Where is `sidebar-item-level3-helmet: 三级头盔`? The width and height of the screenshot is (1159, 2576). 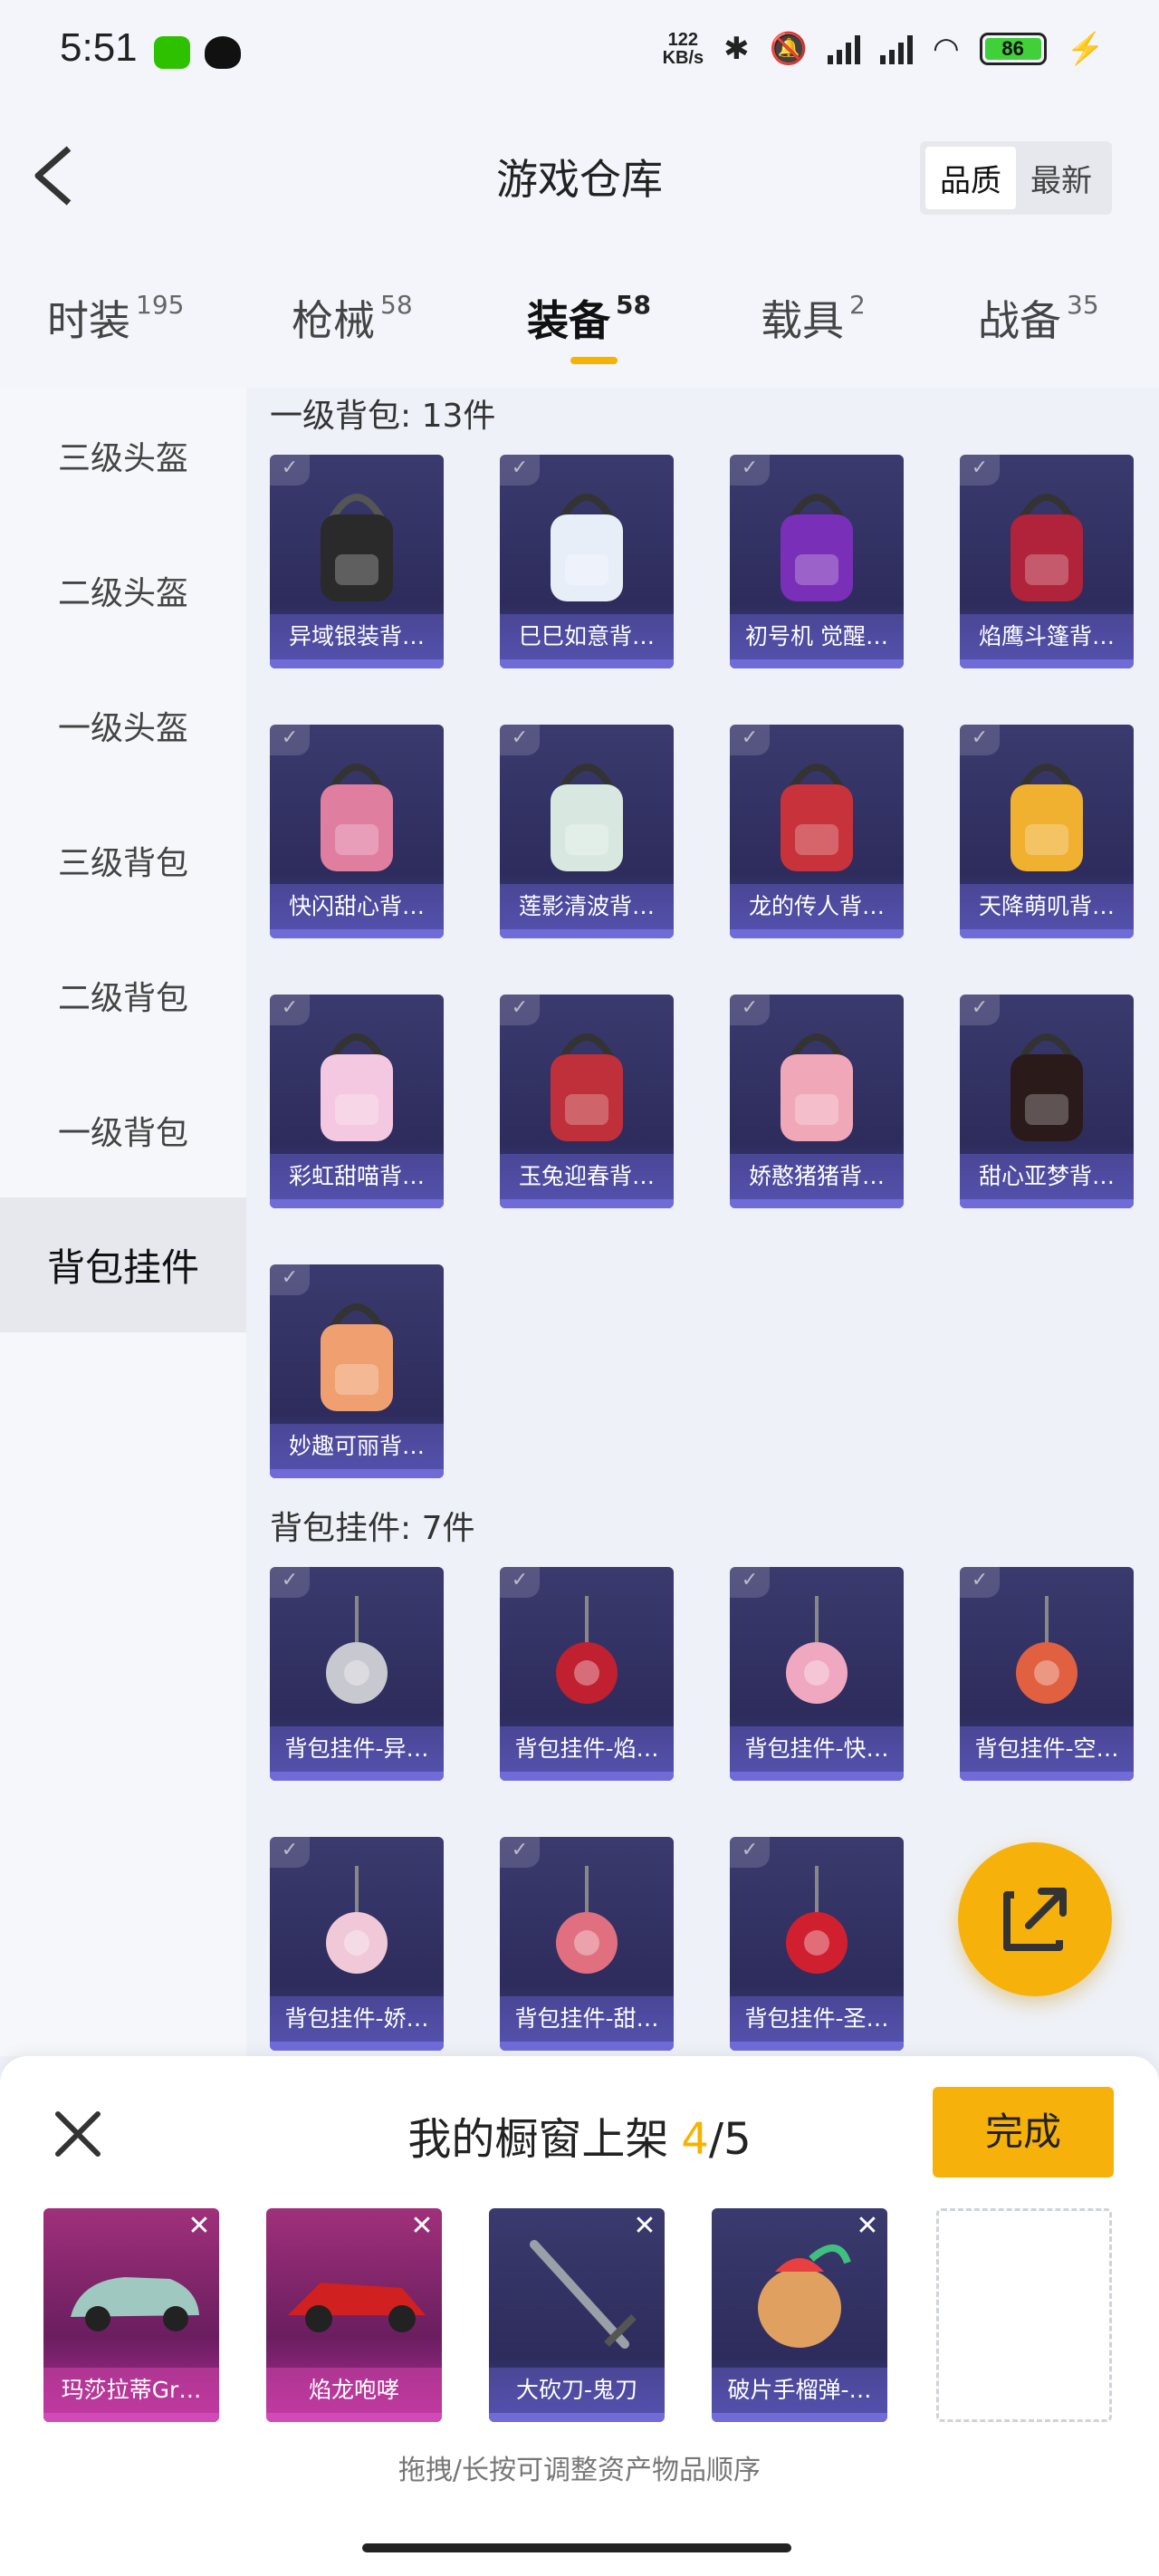
sidebar-item-level3-helmet: 三级头盔 is located at coordinates (123, 455).